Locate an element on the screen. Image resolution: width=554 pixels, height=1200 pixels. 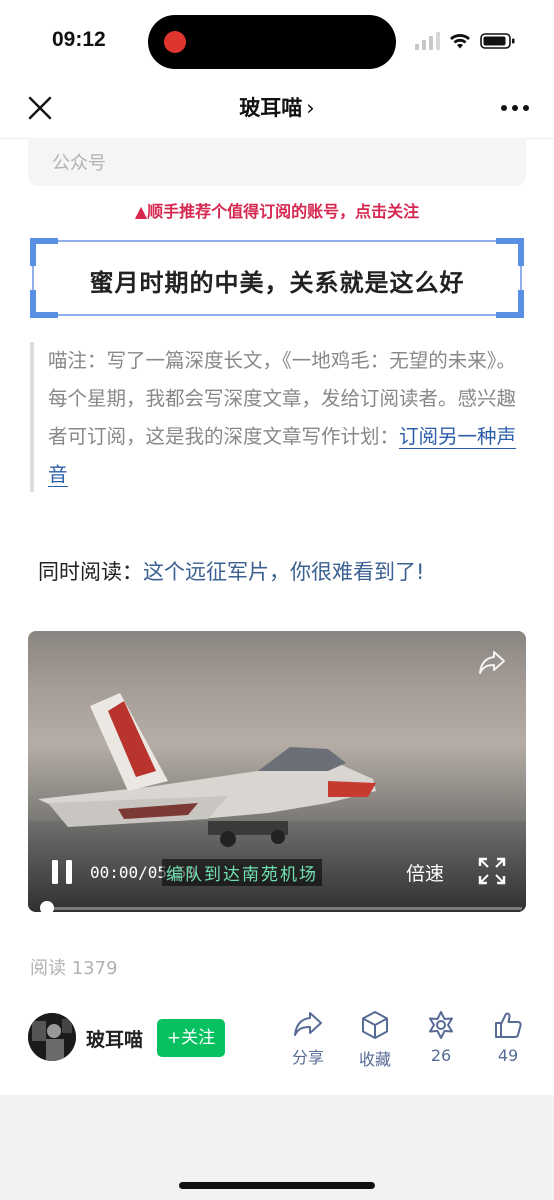
status-icons is located at coordinates (465, 41).